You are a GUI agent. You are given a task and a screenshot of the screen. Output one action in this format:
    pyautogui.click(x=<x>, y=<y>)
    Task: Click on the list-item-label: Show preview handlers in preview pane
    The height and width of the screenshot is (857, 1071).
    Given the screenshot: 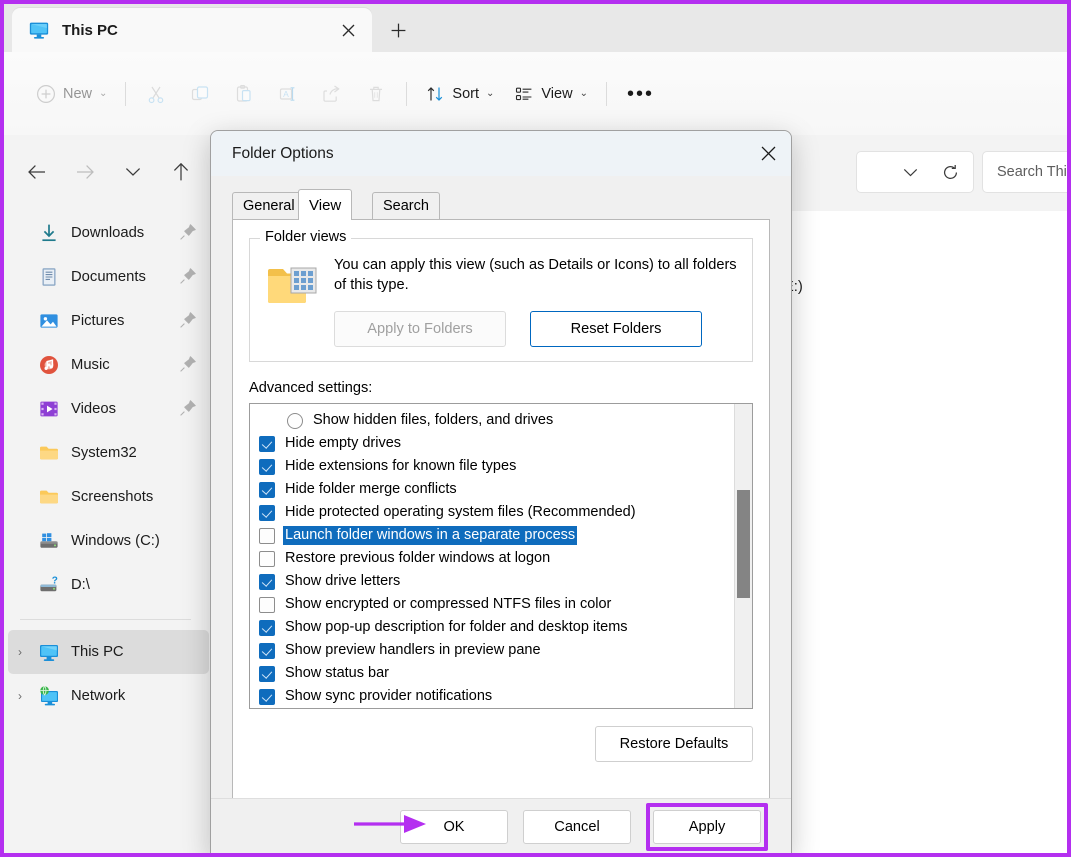 What is the action you would take?
    pyautogui.click(x=413, y=650)
    